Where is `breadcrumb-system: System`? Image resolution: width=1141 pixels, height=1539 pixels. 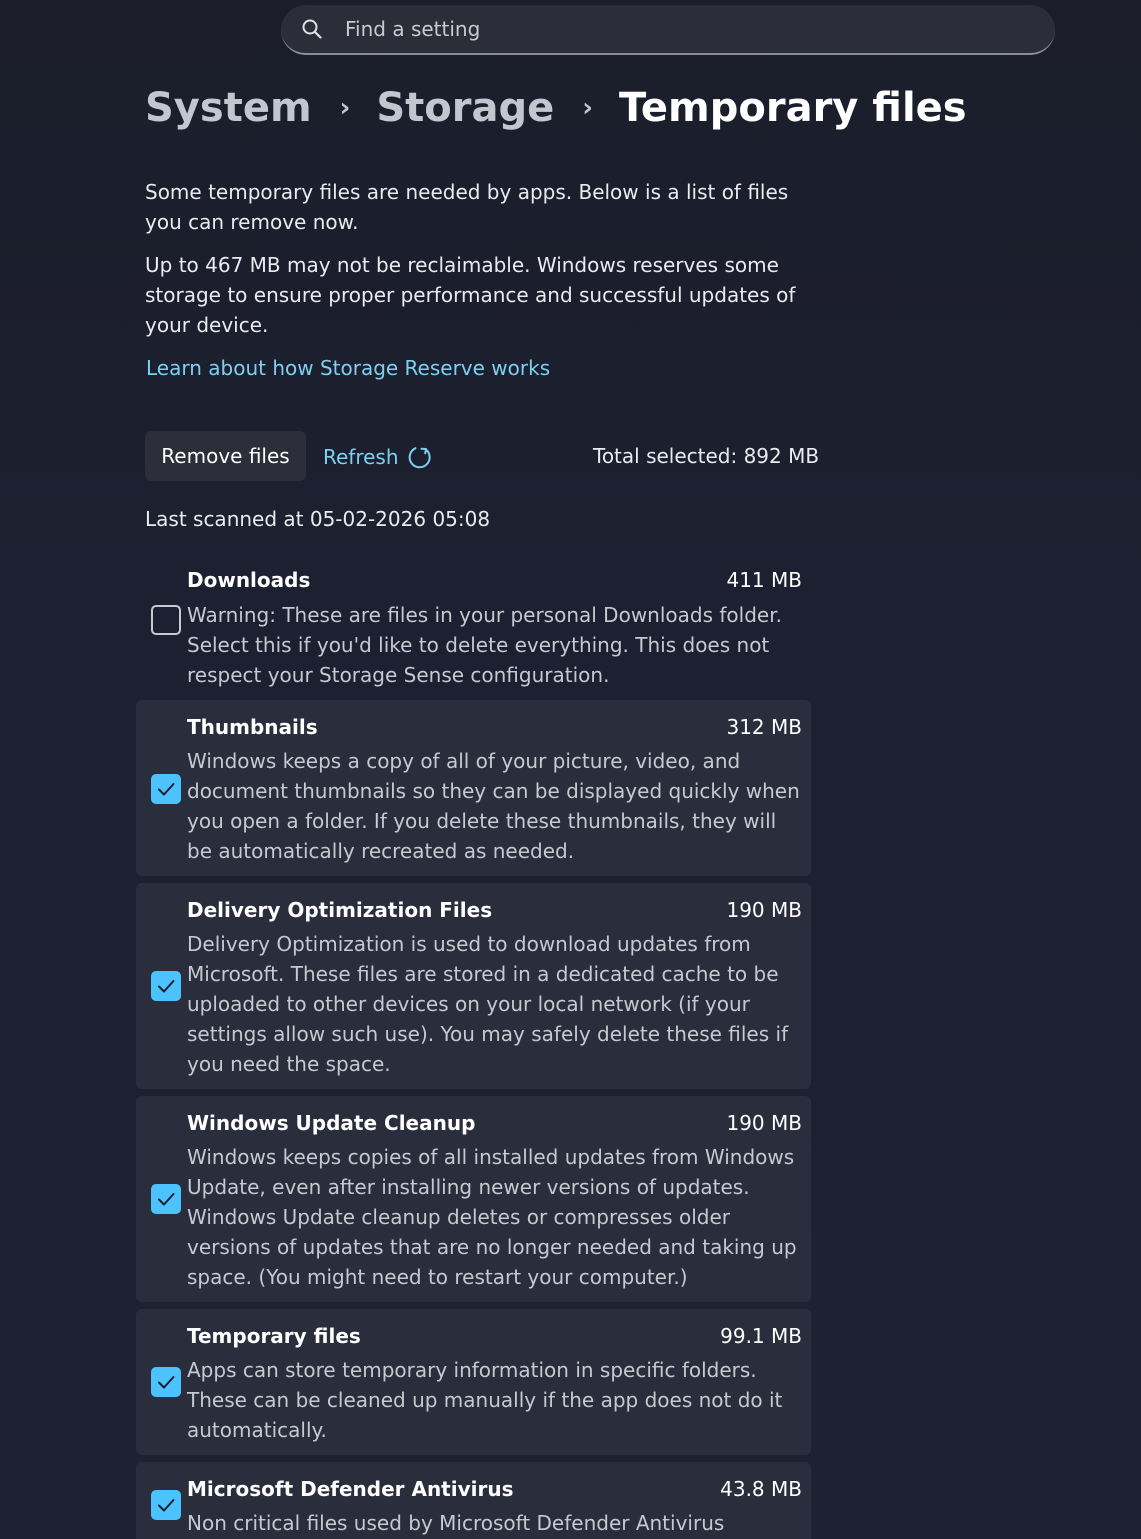 breadcrumb-system: System is located at coordinates (228, 108).